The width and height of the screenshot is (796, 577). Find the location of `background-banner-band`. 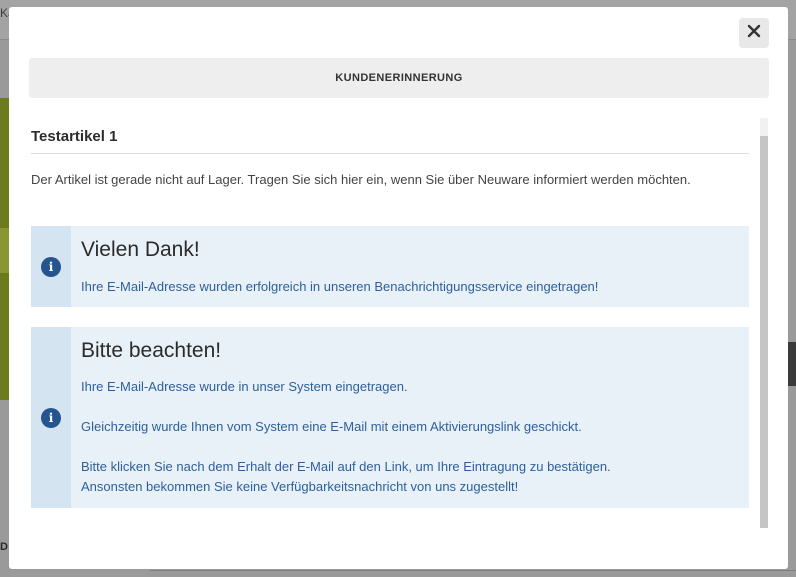

background-banner-band is located at coordinates (4, 250).